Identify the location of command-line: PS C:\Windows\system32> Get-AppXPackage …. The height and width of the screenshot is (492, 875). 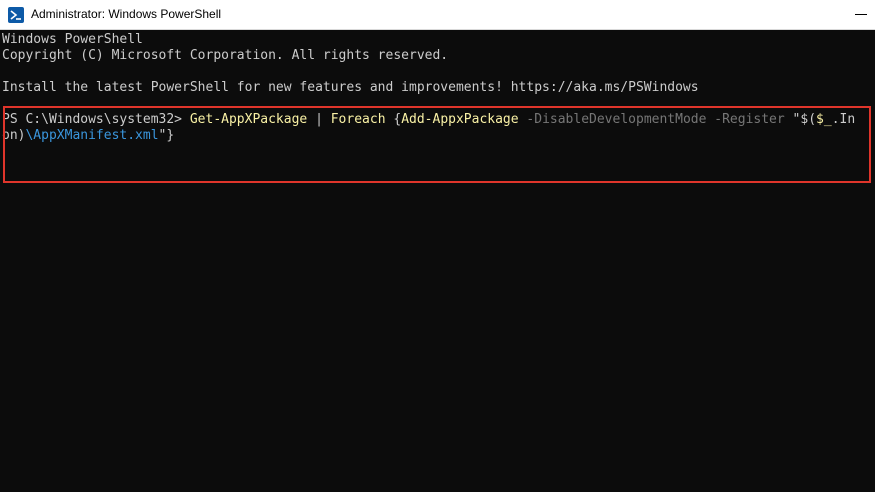
(428, 120).